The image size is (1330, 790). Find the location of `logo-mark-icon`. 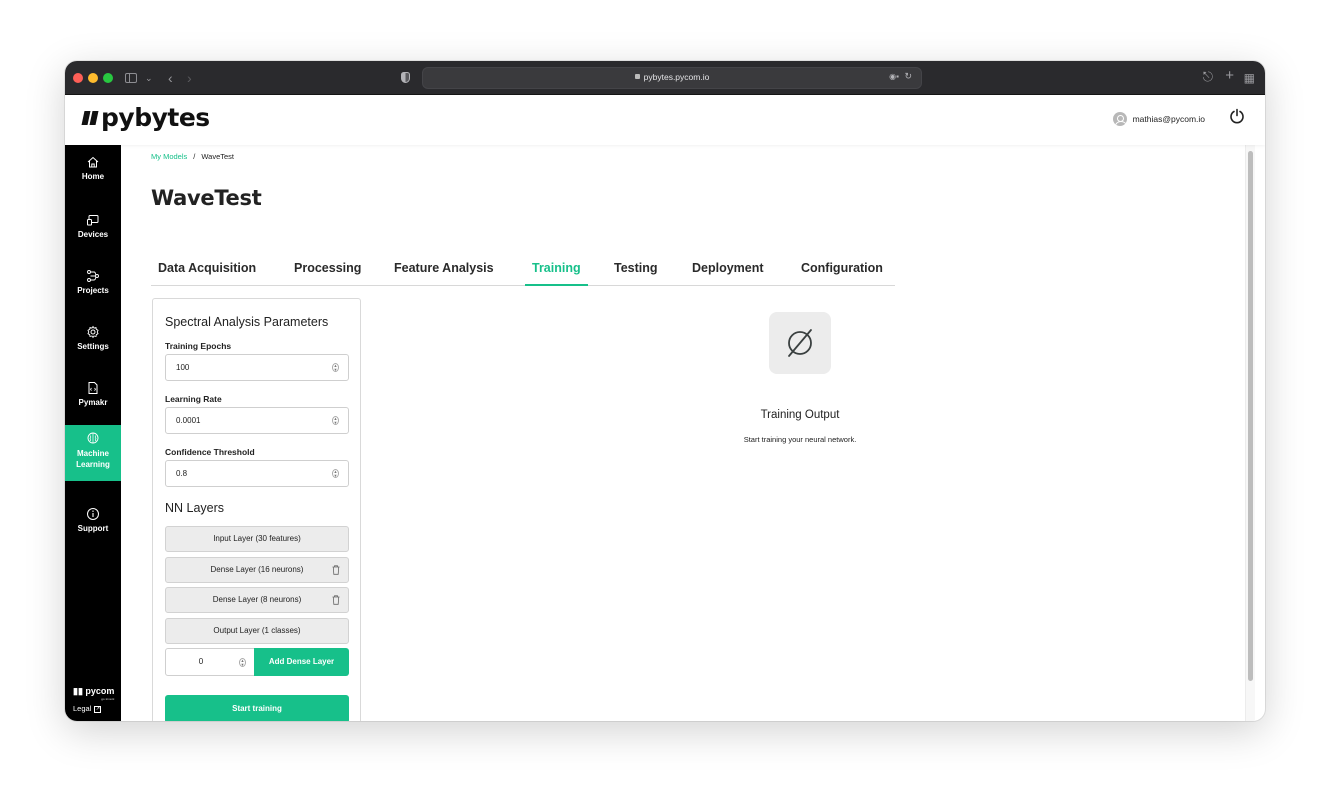

logo-mark-icon is located at coordinates (90, 117).